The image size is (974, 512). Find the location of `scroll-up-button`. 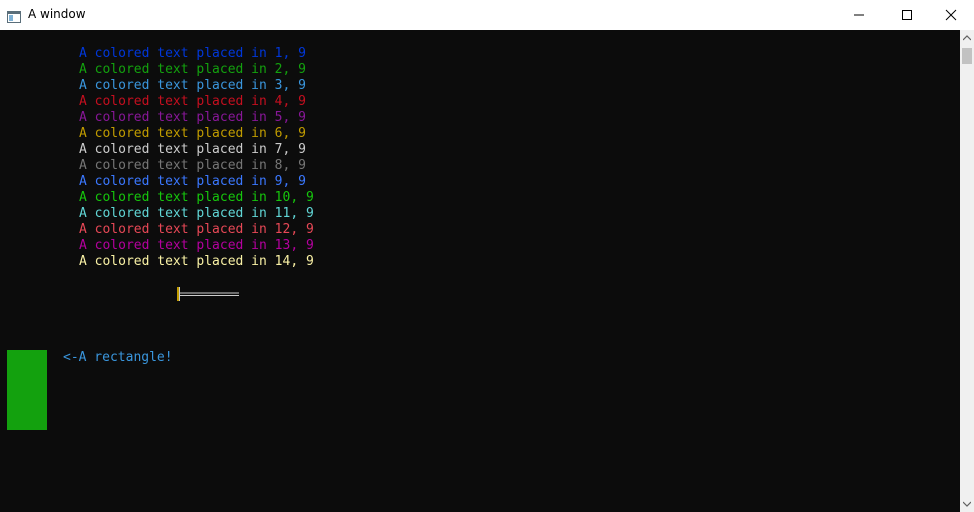

scroll-up-button is located at coordinates (967, 38).